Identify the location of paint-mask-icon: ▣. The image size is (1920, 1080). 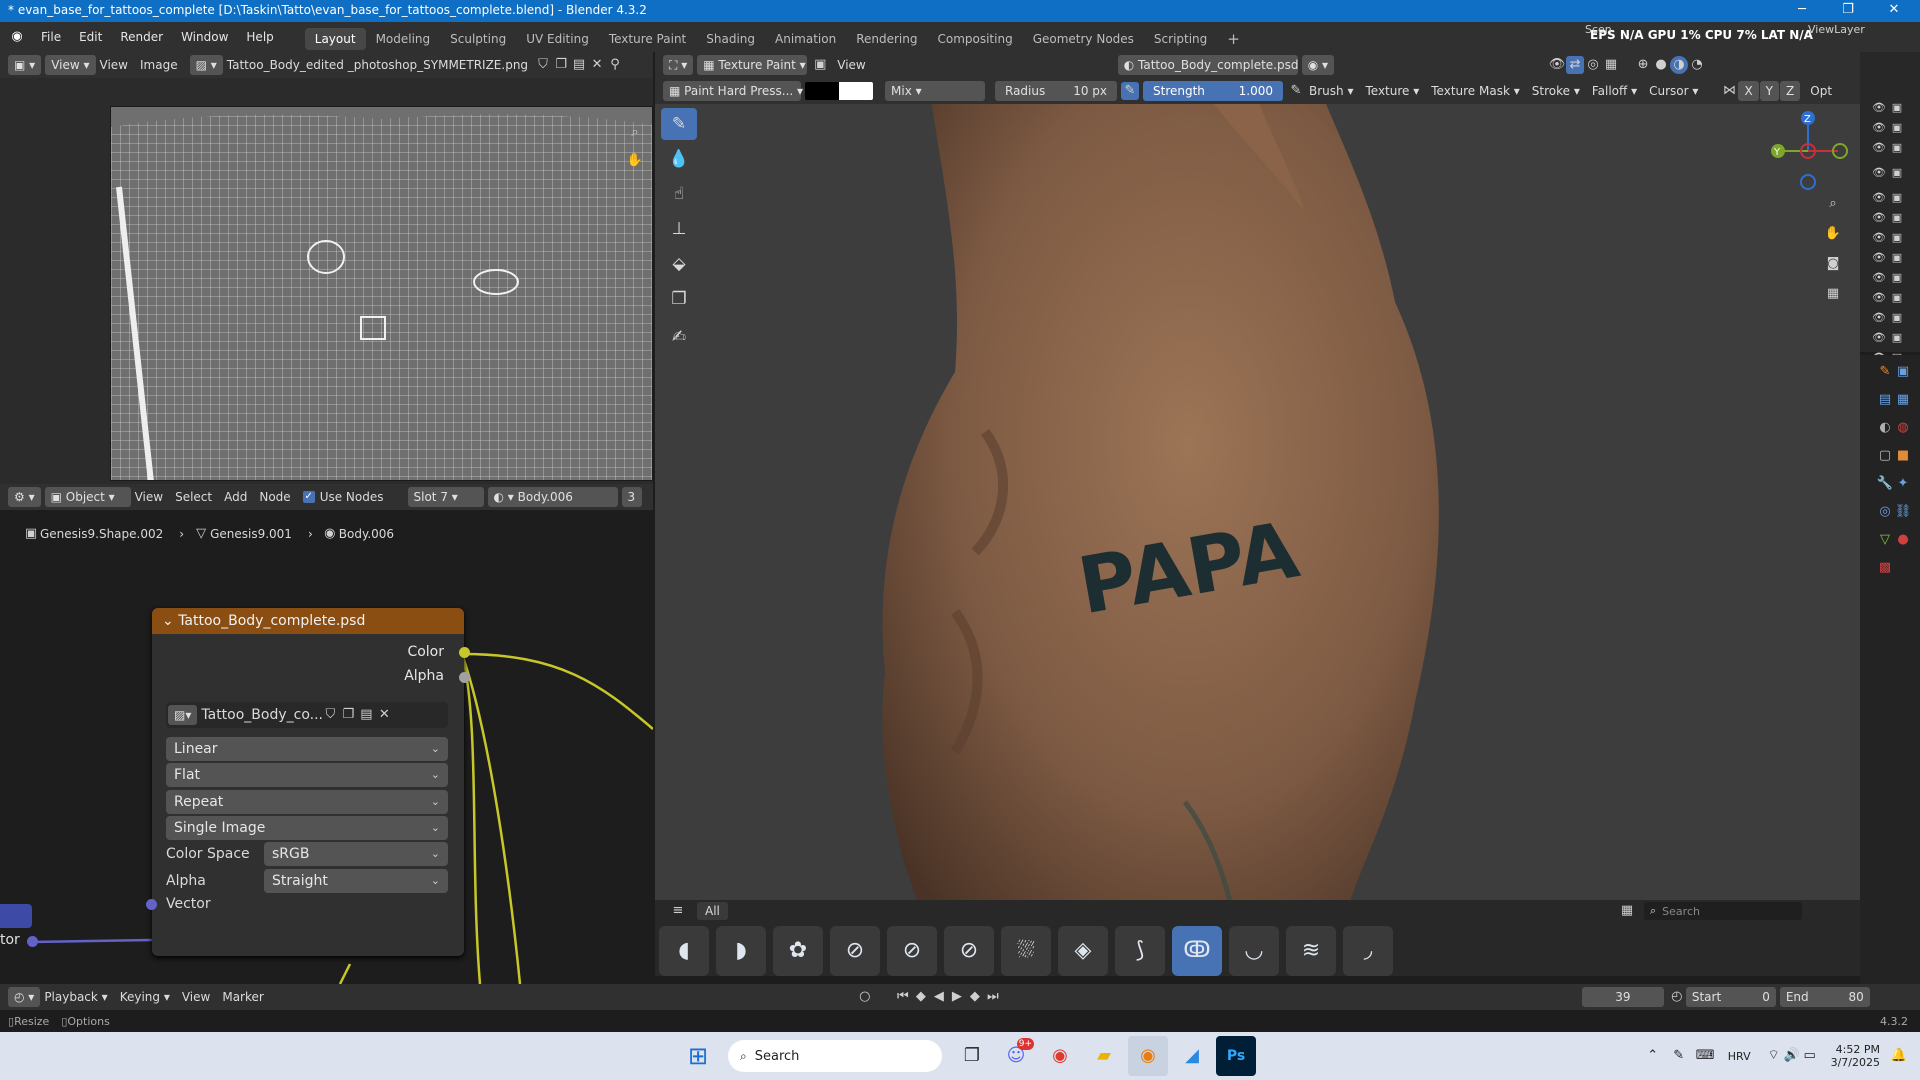
(820, 65).